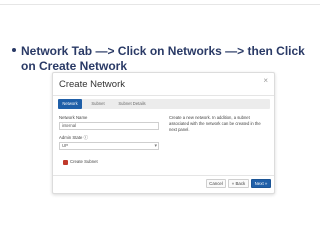 The height and width of the screenshot is (240, 320). What do you see at coordinates (164, 104) in the screenshot?
I see `wizard-tabs: Network Subnet Subnet Details` at bounding box center [164, 104].